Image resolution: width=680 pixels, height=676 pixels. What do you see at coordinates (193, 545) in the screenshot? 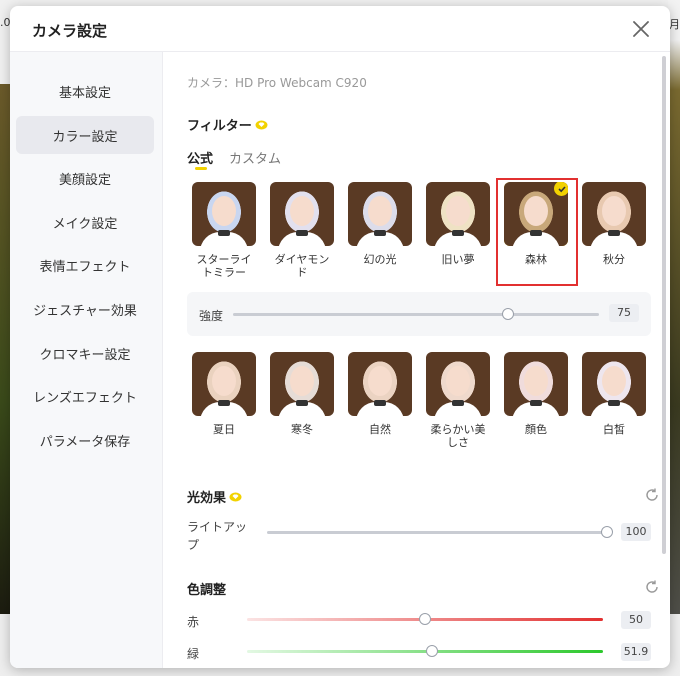
I see `lightup-label-line2: プ` at bounding box center [193, 545].